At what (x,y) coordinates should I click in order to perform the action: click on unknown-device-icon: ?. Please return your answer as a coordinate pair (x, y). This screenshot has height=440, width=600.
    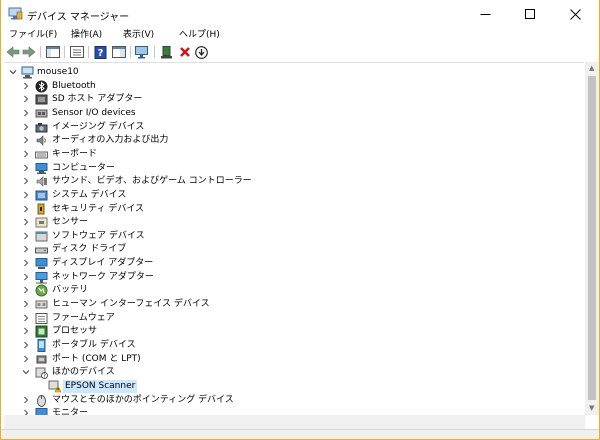
    Looking at the image, I should click on (41, 373).